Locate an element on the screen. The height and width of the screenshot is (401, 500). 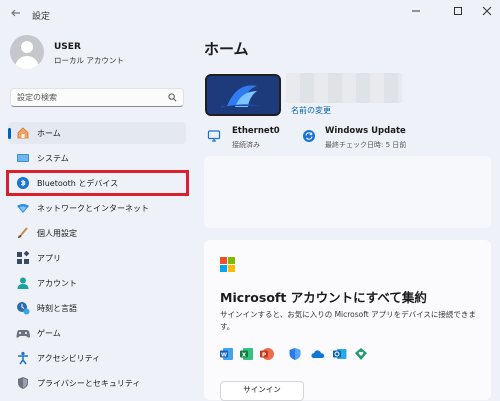
maximize-button is located at coordinates (458, 10).